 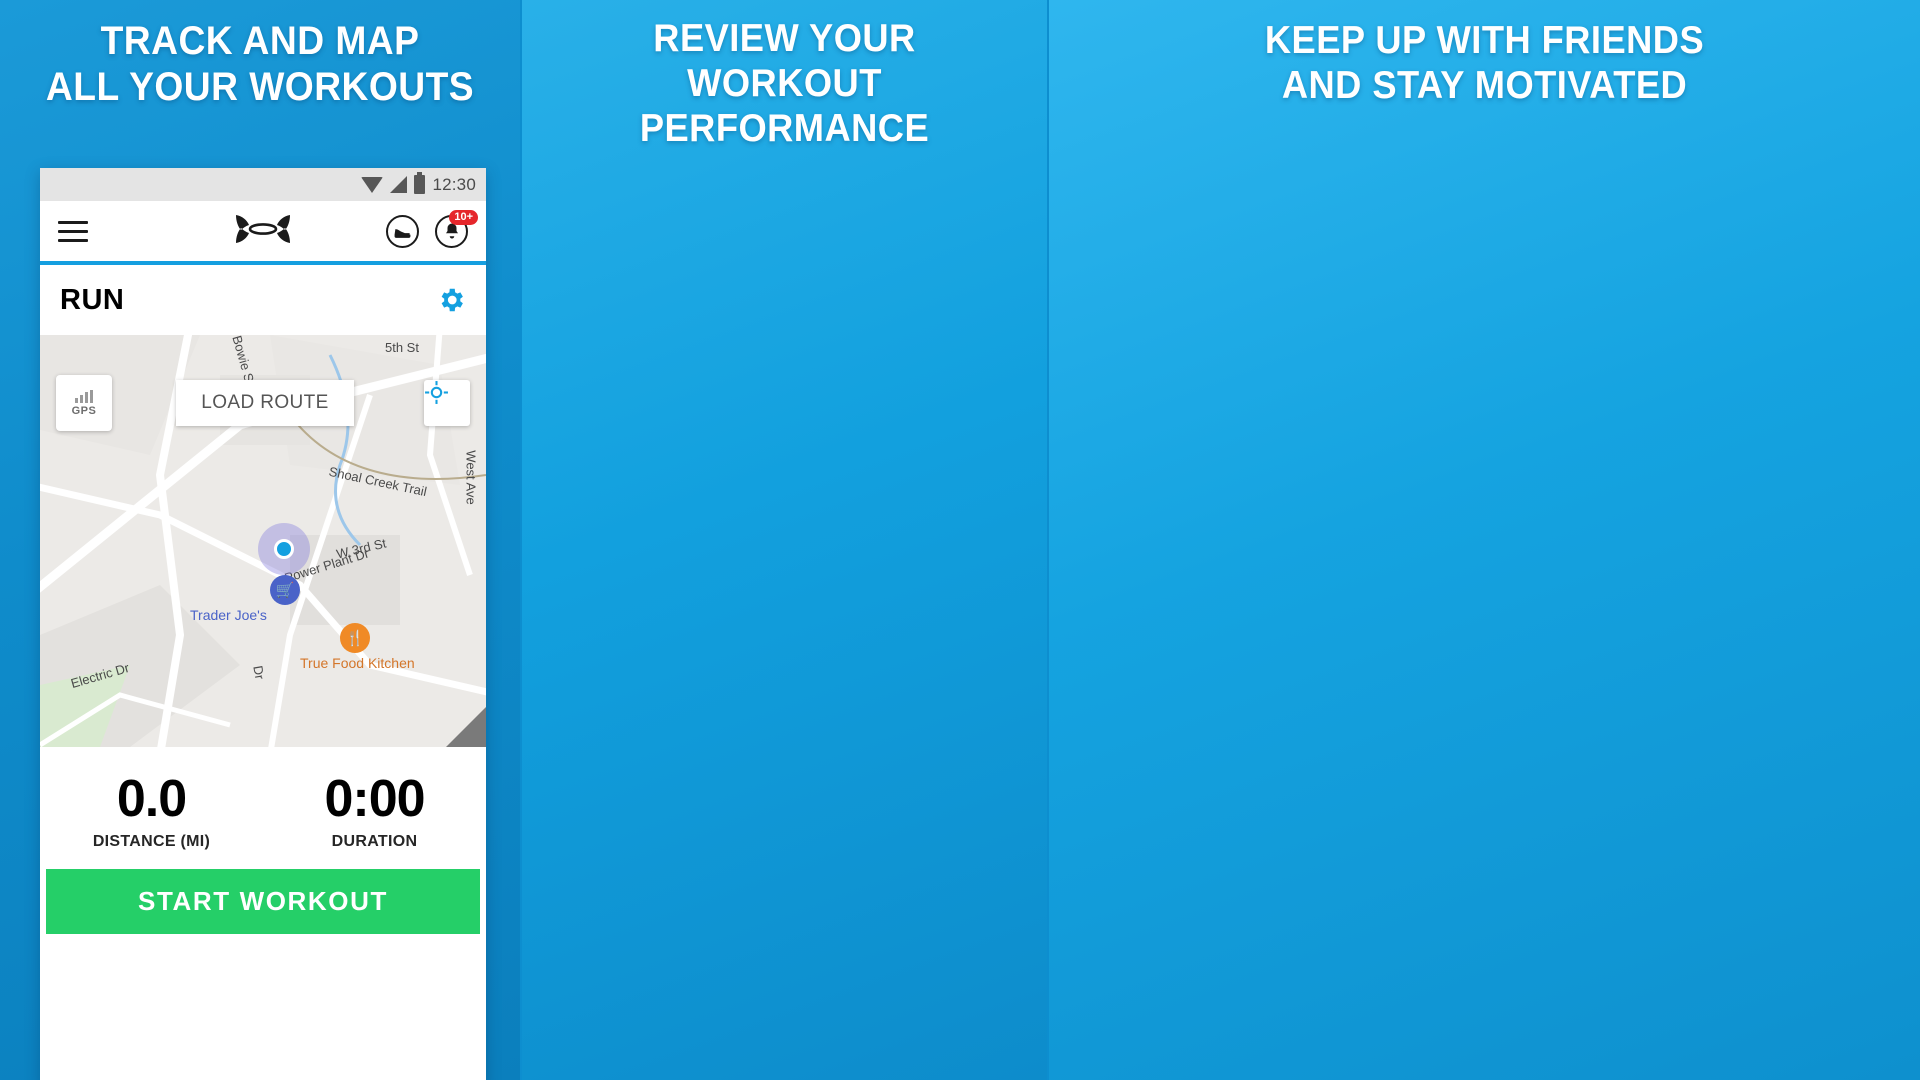 I want to click on battery-icon, so click(x=420, y=183).